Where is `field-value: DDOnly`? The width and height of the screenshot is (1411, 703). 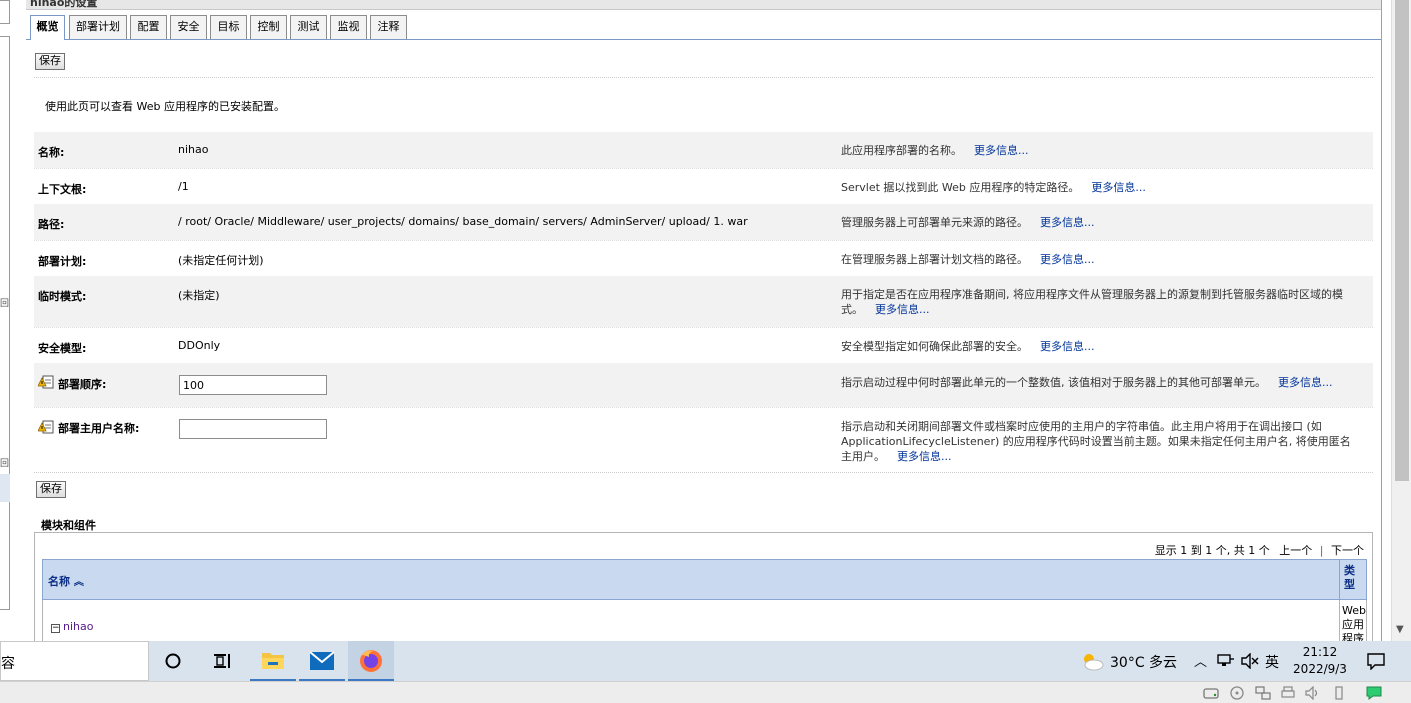 field-value: DDOnly is located at coordinates (199, 345).